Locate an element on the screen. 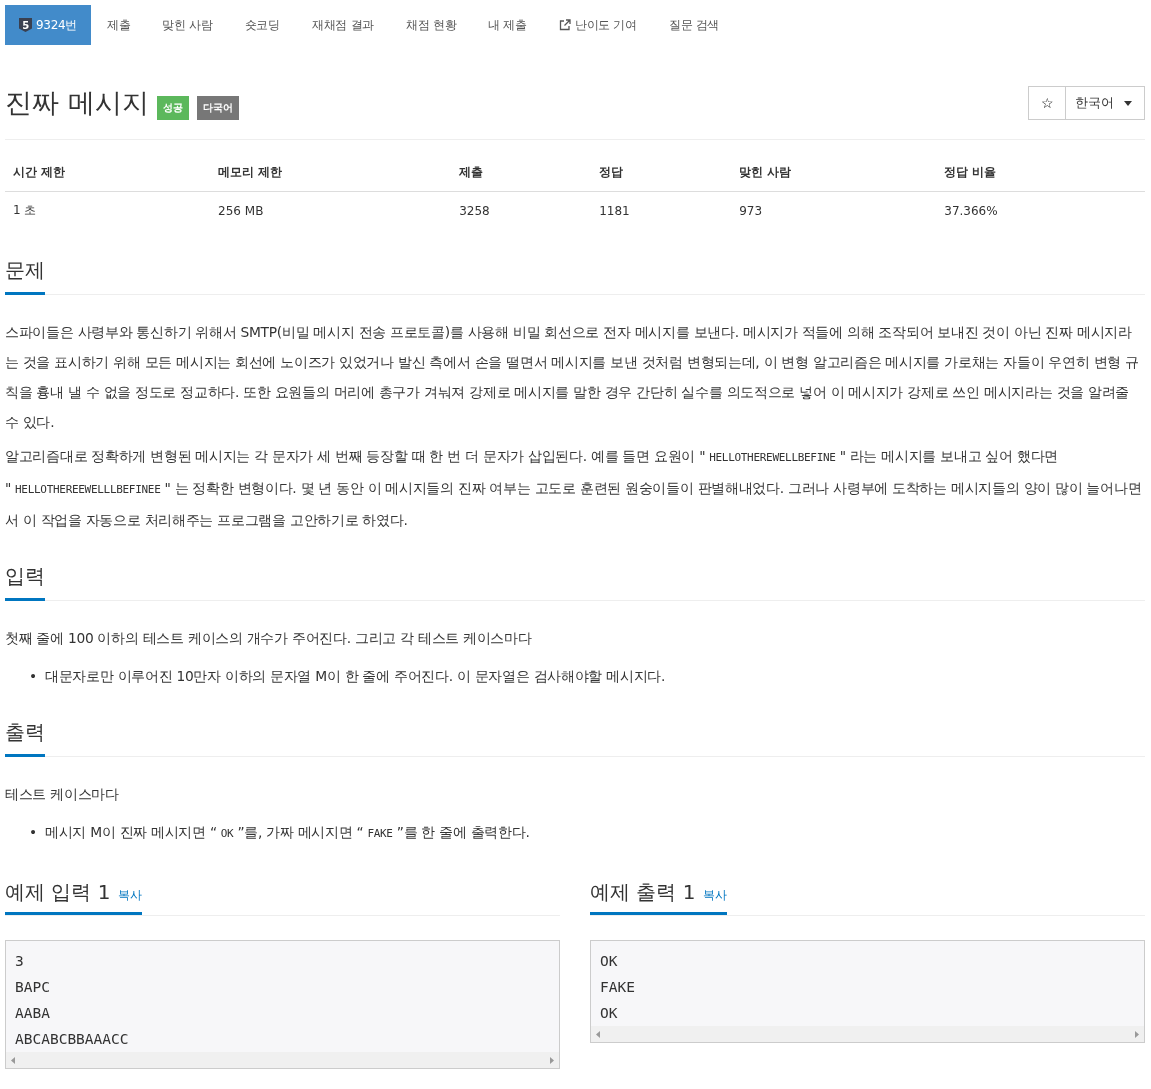  tier-badge: 5 is located at coordinates (25, 25).